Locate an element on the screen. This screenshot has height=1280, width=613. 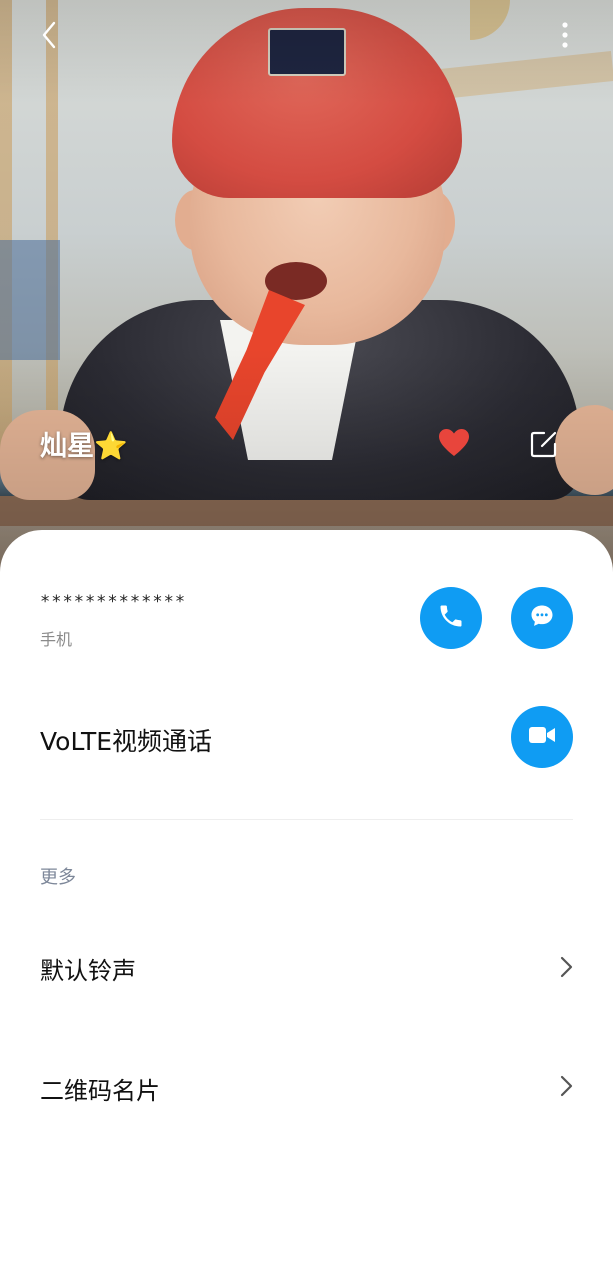
section-divider is located at coordinates (306, 819).